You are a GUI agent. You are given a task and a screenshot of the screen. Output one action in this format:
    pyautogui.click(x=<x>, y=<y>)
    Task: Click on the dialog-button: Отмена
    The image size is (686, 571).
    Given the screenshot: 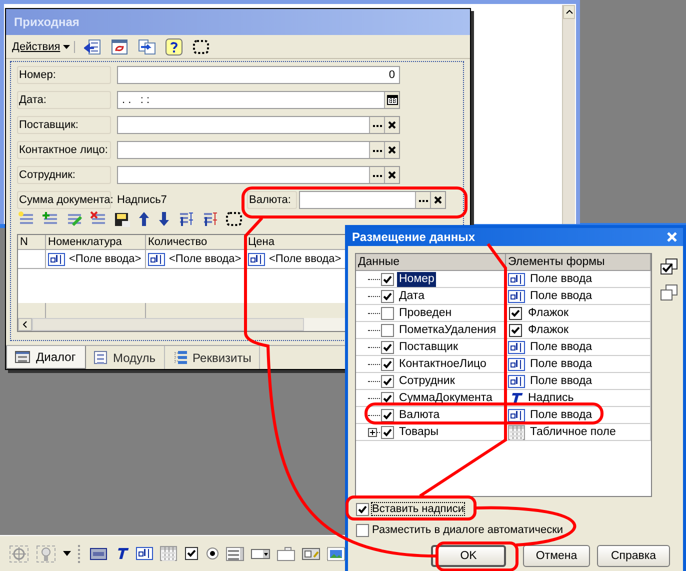 What is the action you would take?
    pyautogui.click(x=556, y=556)
    